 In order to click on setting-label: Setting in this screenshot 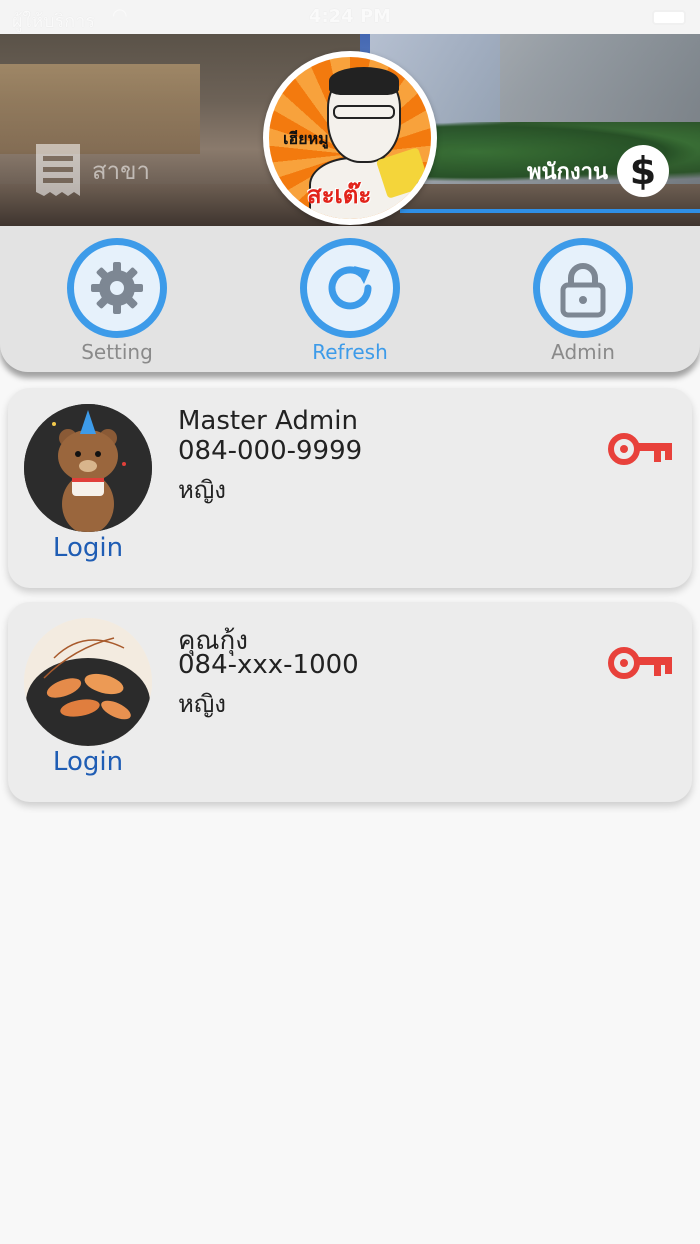, I will do `click(117, 352)`.